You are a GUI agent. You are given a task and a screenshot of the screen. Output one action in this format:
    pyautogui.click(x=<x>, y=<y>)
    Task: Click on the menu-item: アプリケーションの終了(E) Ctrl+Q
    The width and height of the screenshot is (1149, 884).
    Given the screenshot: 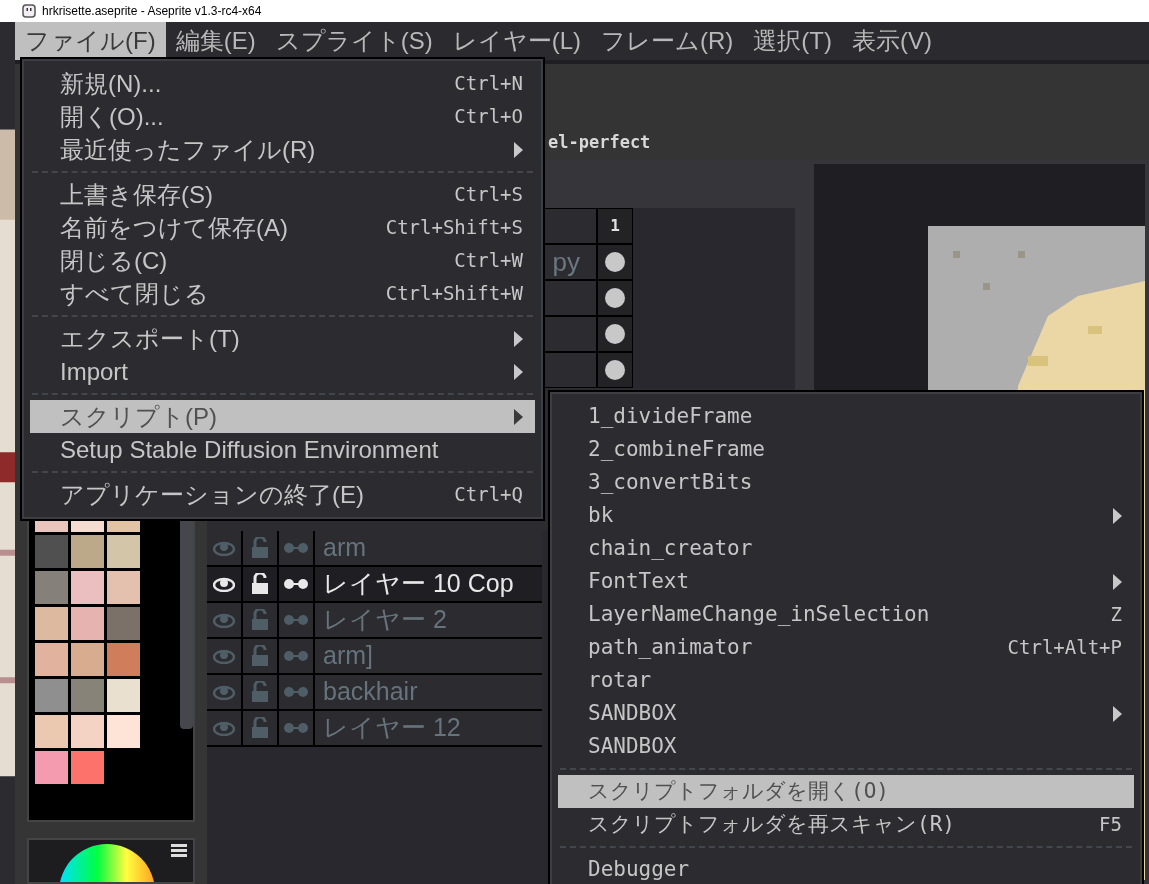 What is the action you would take?
    pyautogui.click(x=282, y=494)
    